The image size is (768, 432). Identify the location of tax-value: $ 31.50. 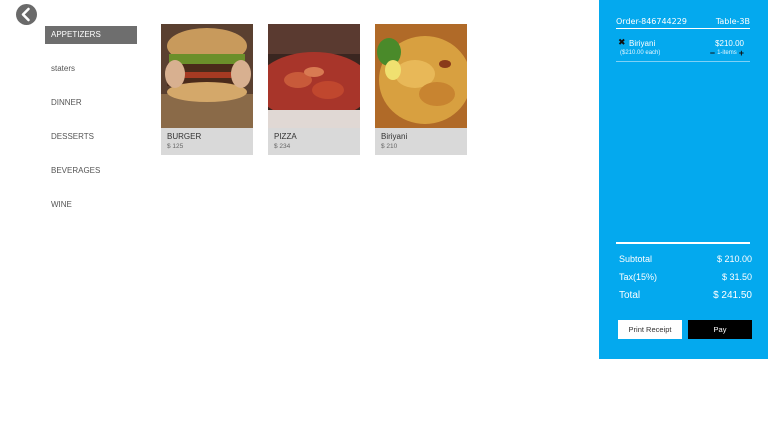
(736, 277).